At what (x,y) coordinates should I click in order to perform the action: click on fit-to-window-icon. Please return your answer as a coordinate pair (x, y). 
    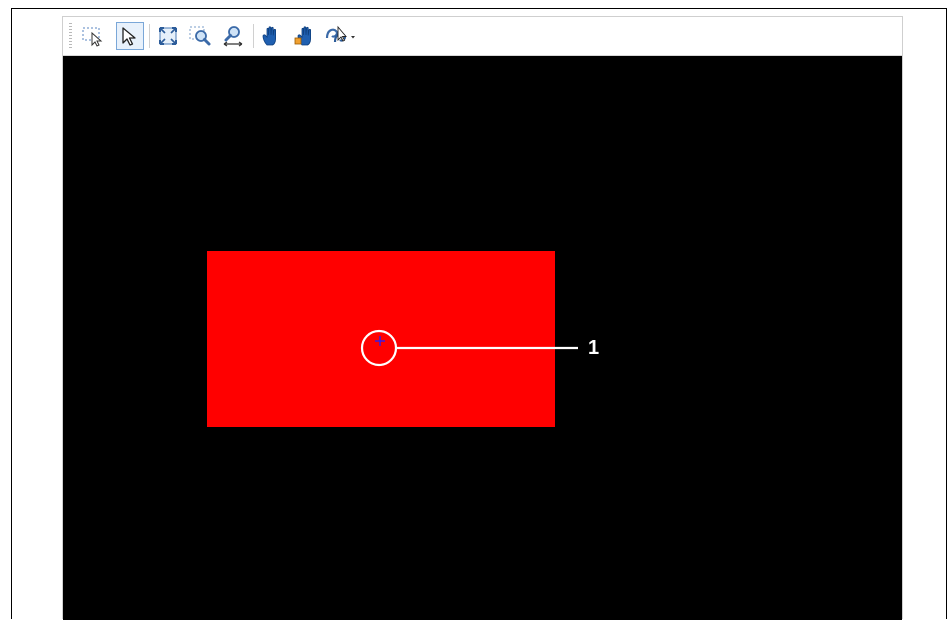
    Looking at the image, I should click on (168, 36).